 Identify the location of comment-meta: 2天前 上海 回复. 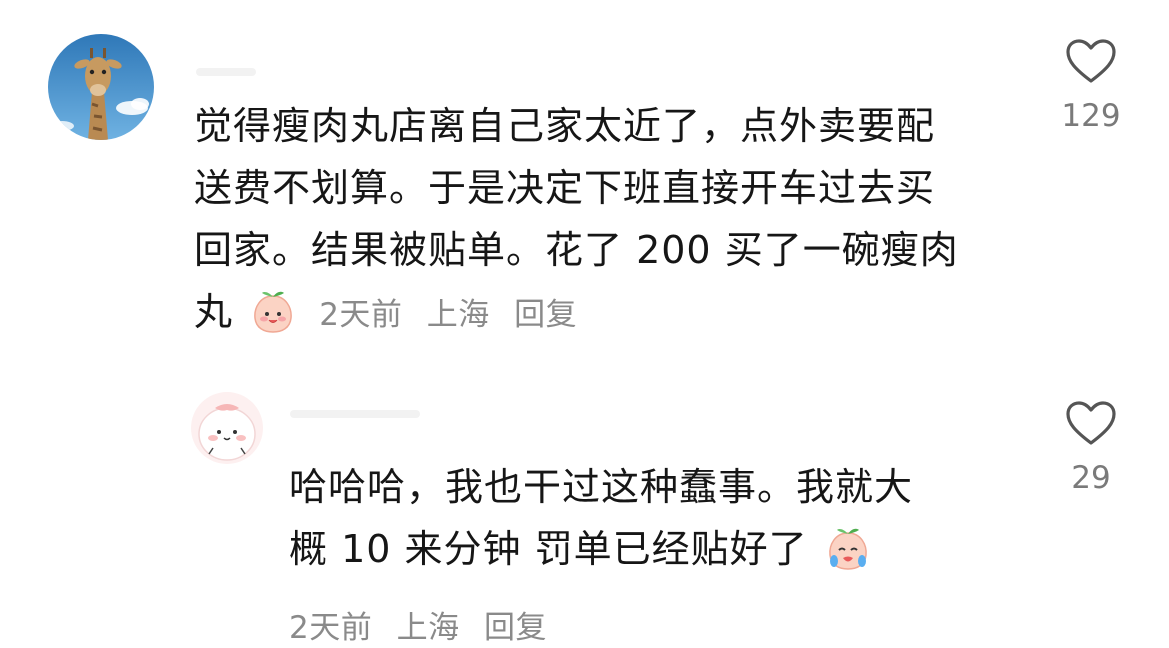
(455, 315).